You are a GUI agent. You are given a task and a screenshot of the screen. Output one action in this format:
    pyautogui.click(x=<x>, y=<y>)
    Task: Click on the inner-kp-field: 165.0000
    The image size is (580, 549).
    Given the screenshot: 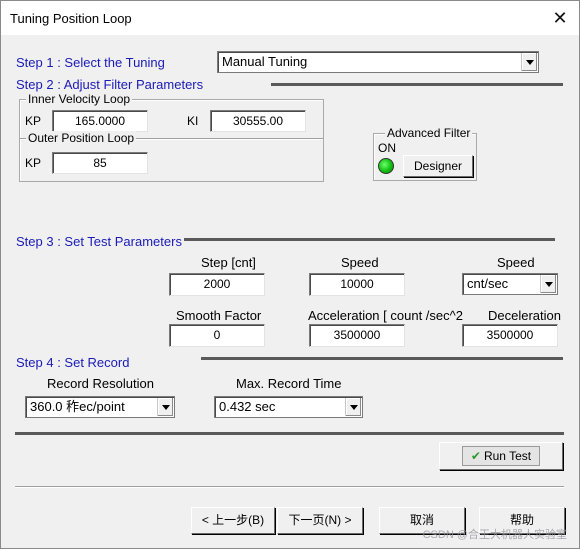 What is the action you would take?
    pyautogui.click(x=100, y=121)
    